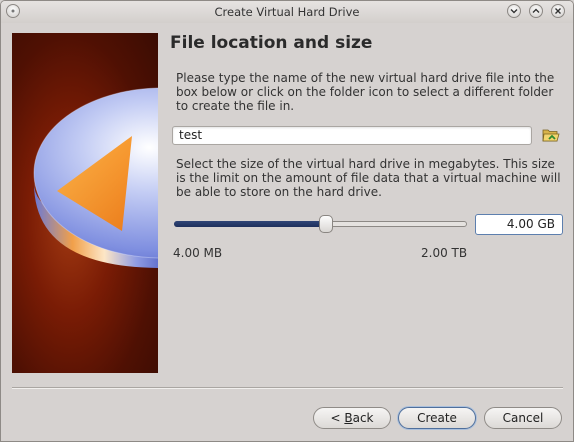 This screenshot has height=442, width=574. Describe the element at coordinates (326, 224) in the screenshot. I see `size-slider-handle` at that location.